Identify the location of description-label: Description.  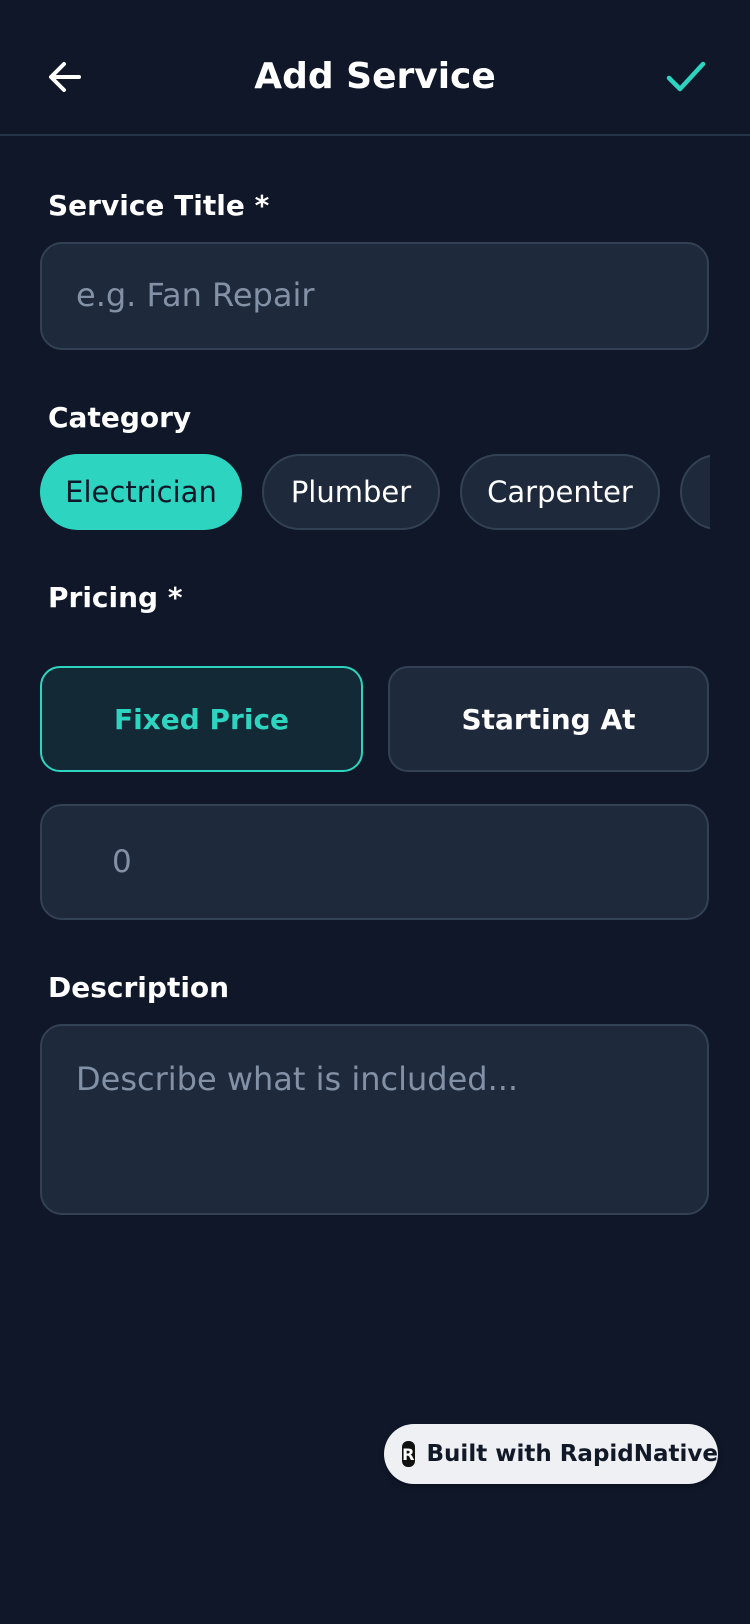
(139, 987).